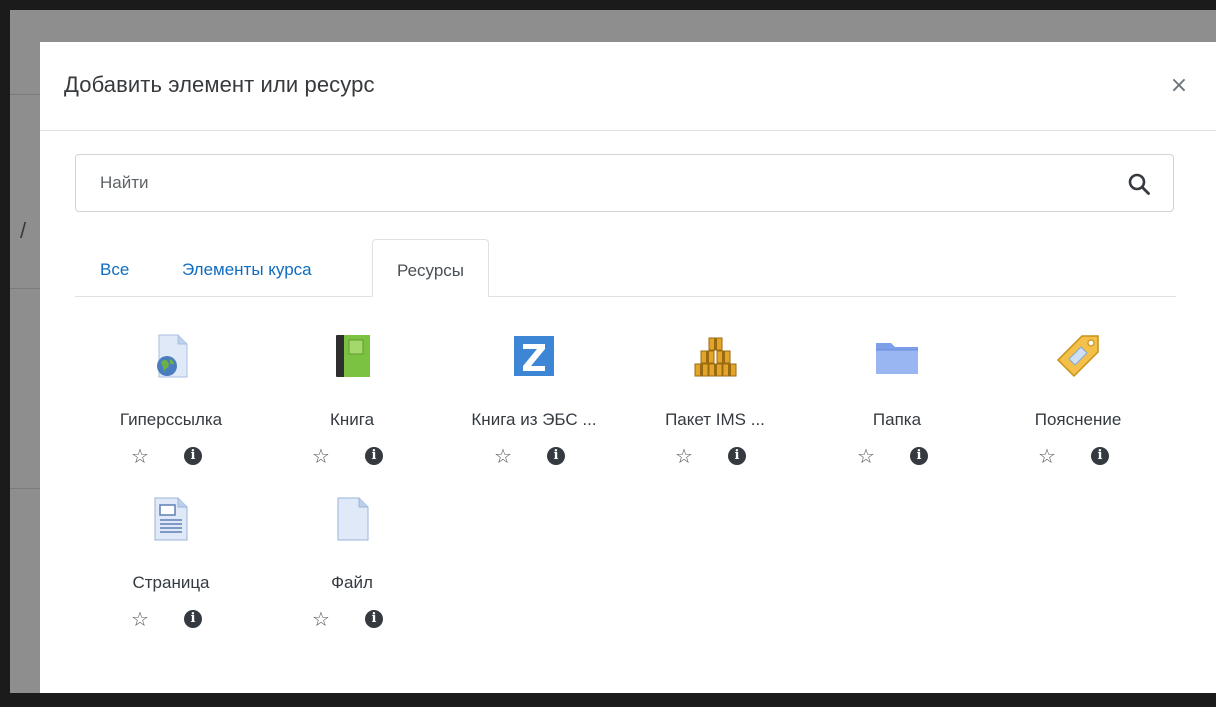  I want to click on item-label: Гиперссылка, so click(171, 419).